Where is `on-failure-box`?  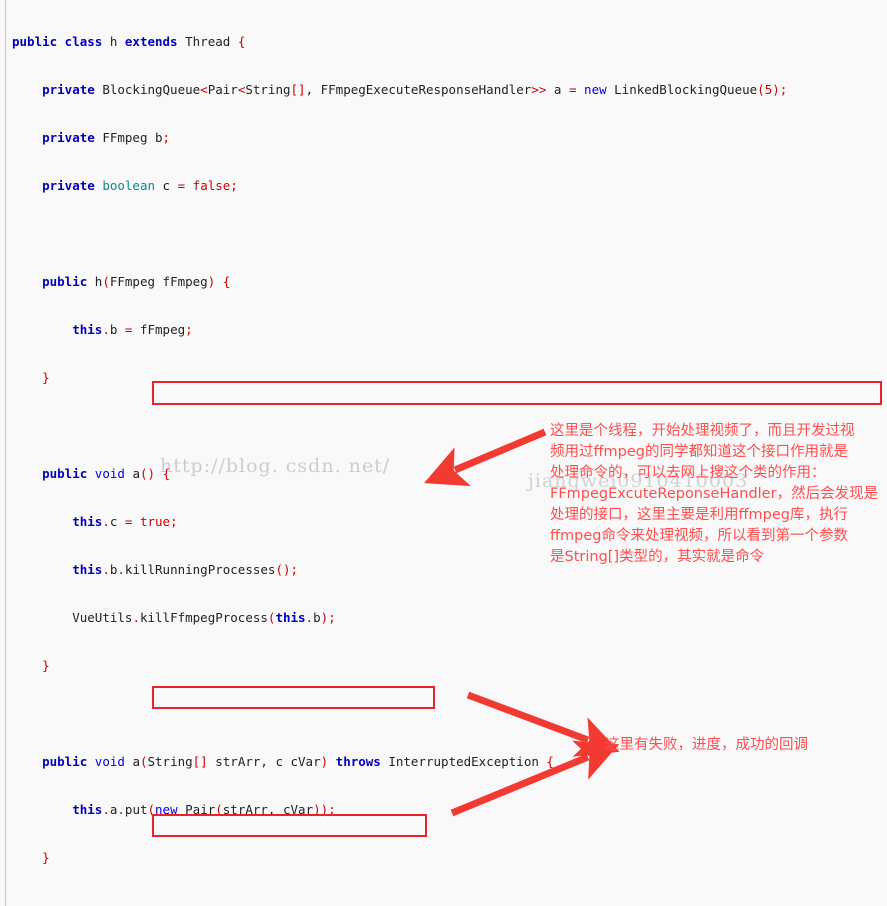 on-failure-box is located at coordinates (293, 697).